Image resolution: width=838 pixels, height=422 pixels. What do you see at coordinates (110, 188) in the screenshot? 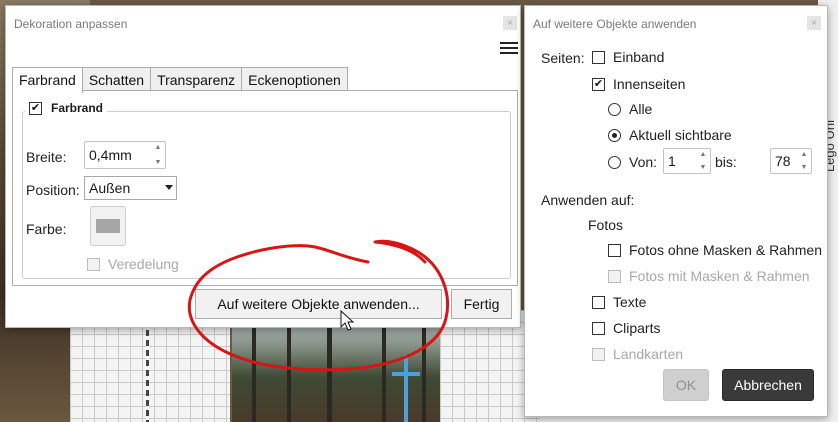
I see `position-value: Außen` at bounding box center [110, 188].